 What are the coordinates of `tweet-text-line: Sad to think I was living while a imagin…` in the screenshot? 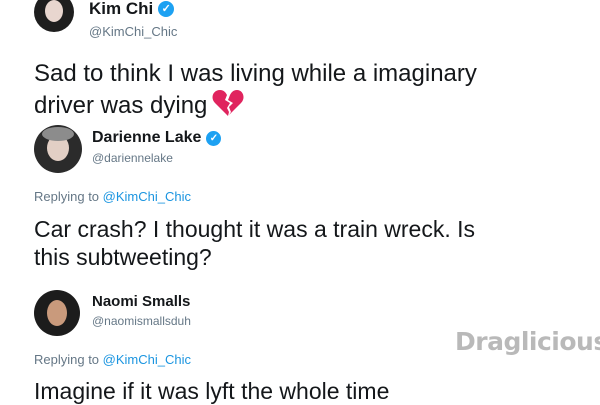 It's located at (255, 73).